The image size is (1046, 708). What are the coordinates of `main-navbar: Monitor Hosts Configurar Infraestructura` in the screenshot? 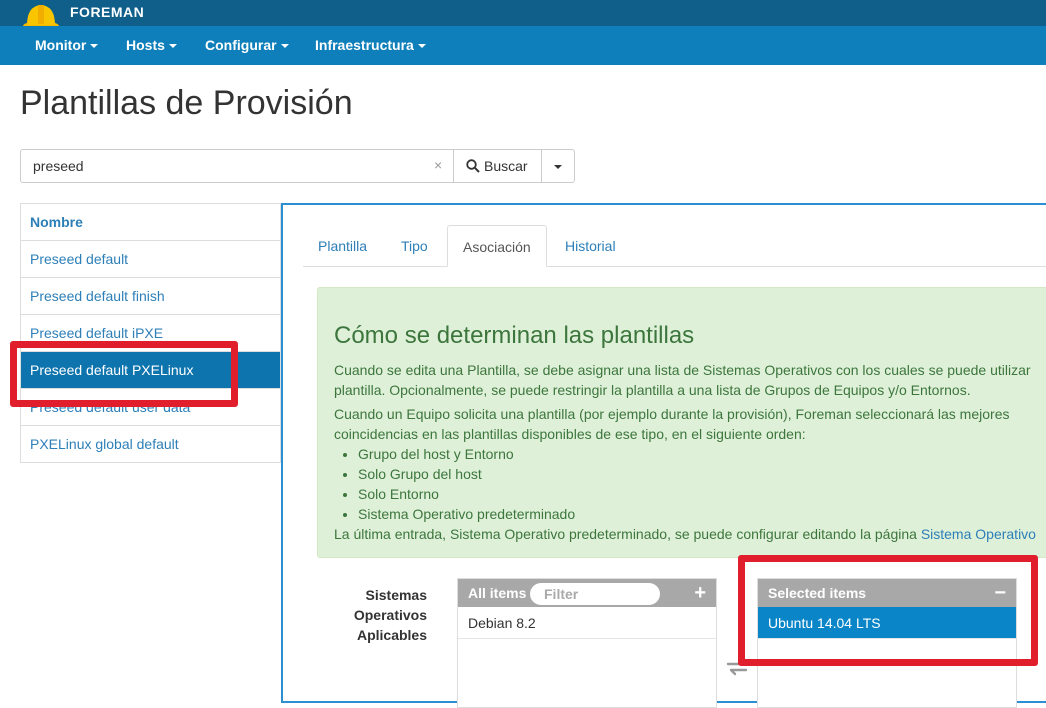 It's located at (523, 45).